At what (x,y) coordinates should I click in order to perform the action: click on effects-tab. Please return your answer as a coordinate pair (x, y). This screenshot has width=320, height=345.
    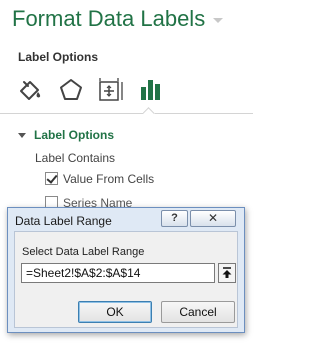
    Looking at the image, I should click on (71, 90).